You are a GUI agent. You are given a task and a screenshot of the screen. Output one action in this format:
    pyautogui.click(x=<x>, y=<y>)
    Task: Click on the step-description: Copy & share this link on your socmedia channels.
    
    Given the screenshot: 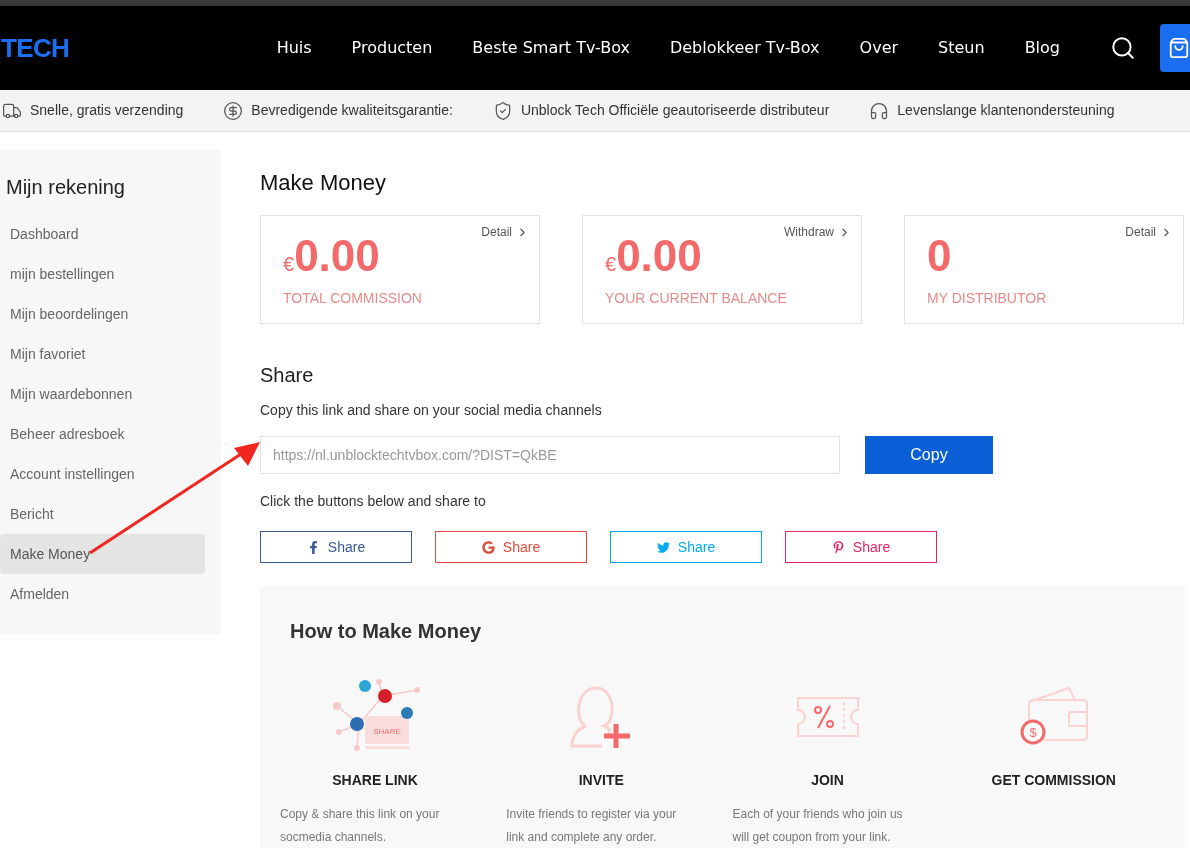 What is the action you would take?
    pyautogui.click(x=360, y=826)
    